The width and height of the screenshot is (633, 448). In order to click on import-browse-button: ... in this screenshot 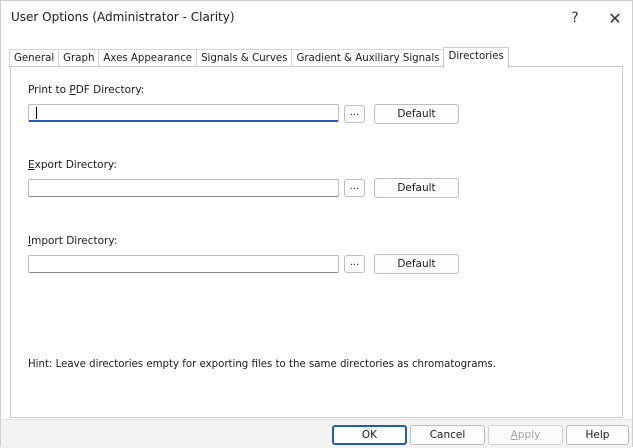, I will do `click(354, 264)`.